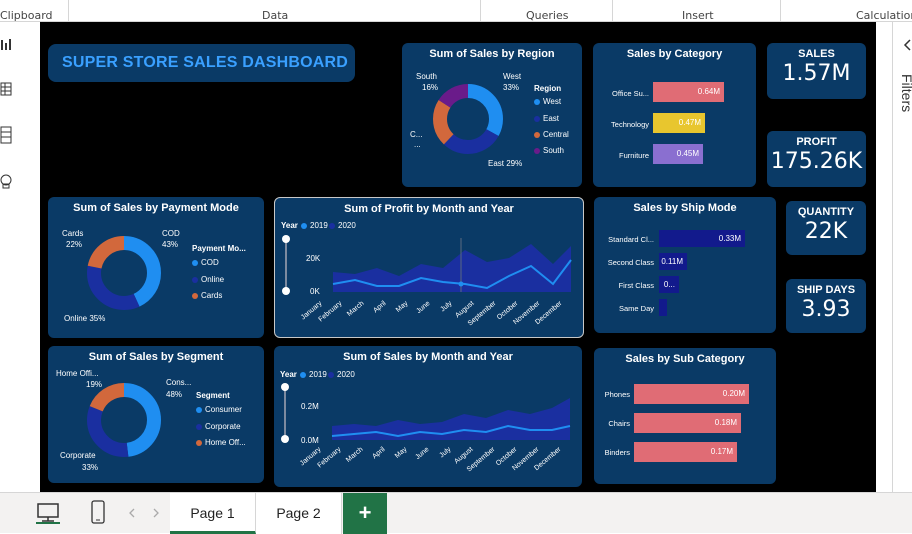 Image resolution: width=912 pixels, height=534 pixels. Describe the element at coordinates (132, 513) in the screenshot. I see `prev-page-icon` at that location.